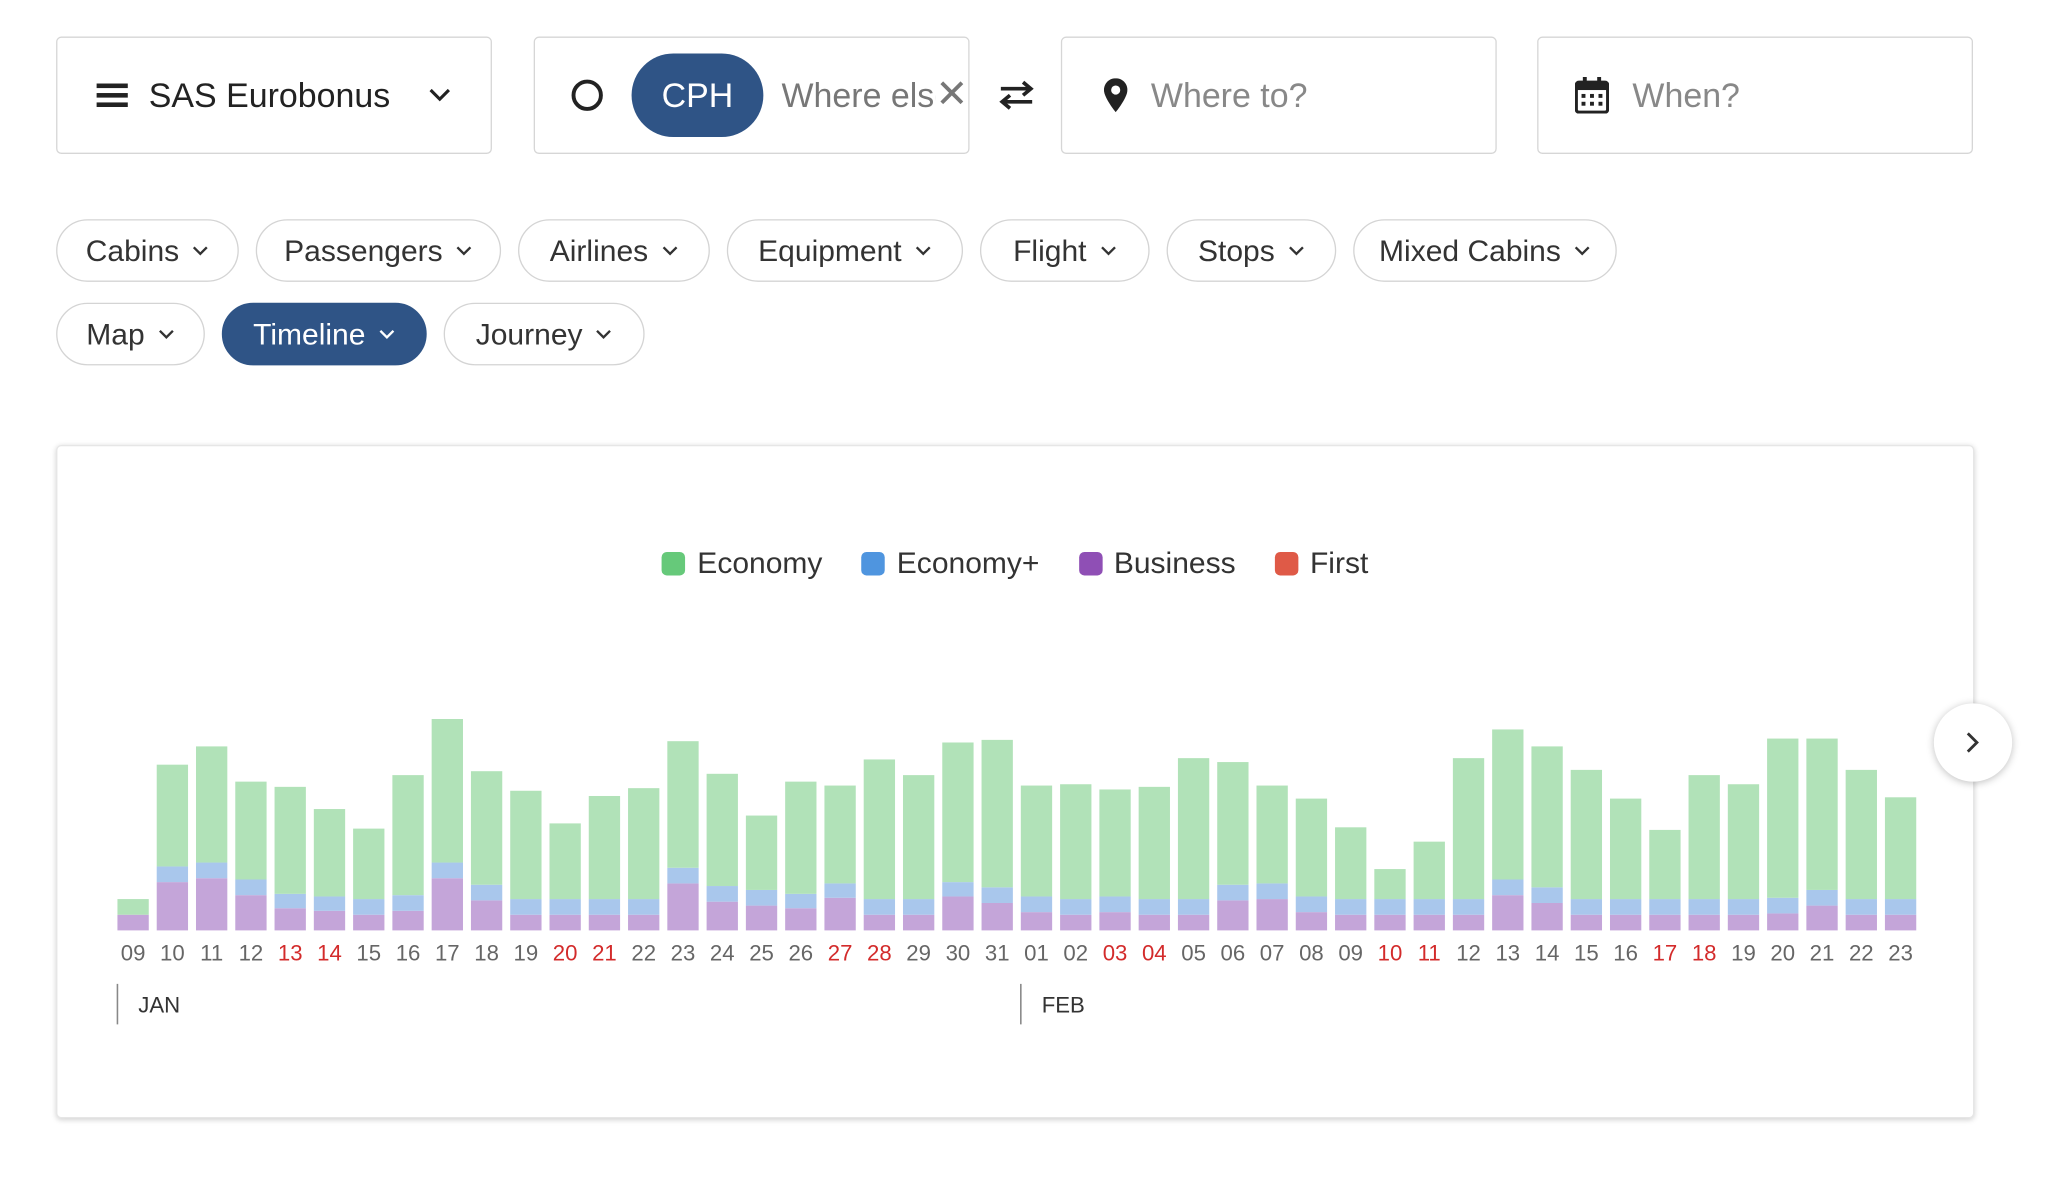  Describe the element at coordinates (544, 334) in the screenshot. I see `view-journey: Journey` at that location.